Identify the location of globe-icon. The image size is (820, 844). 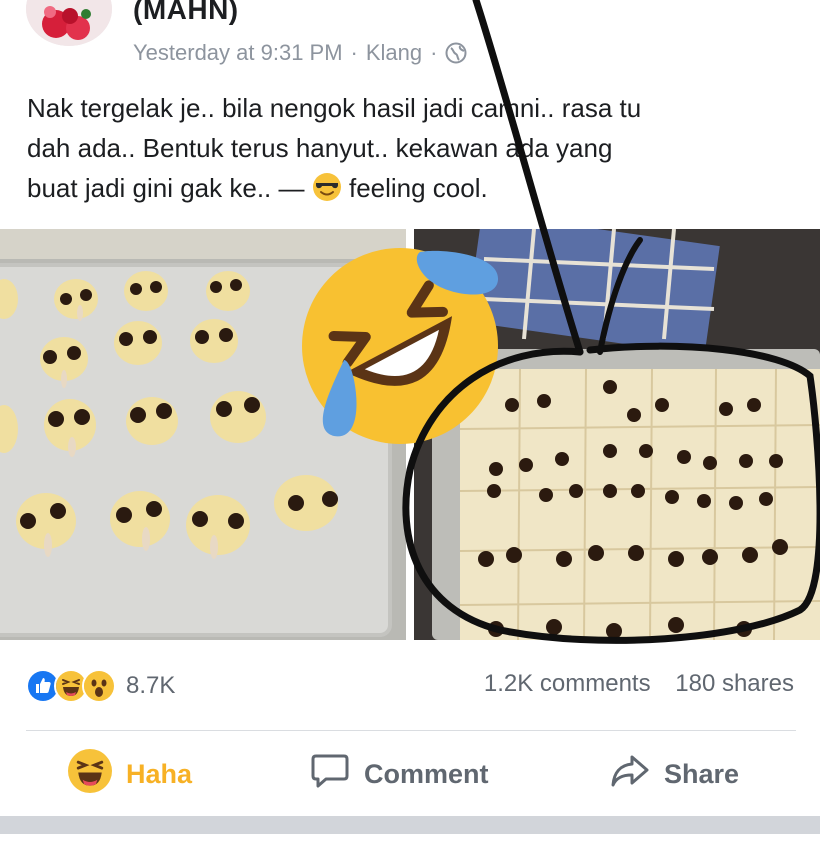
(456, 53).